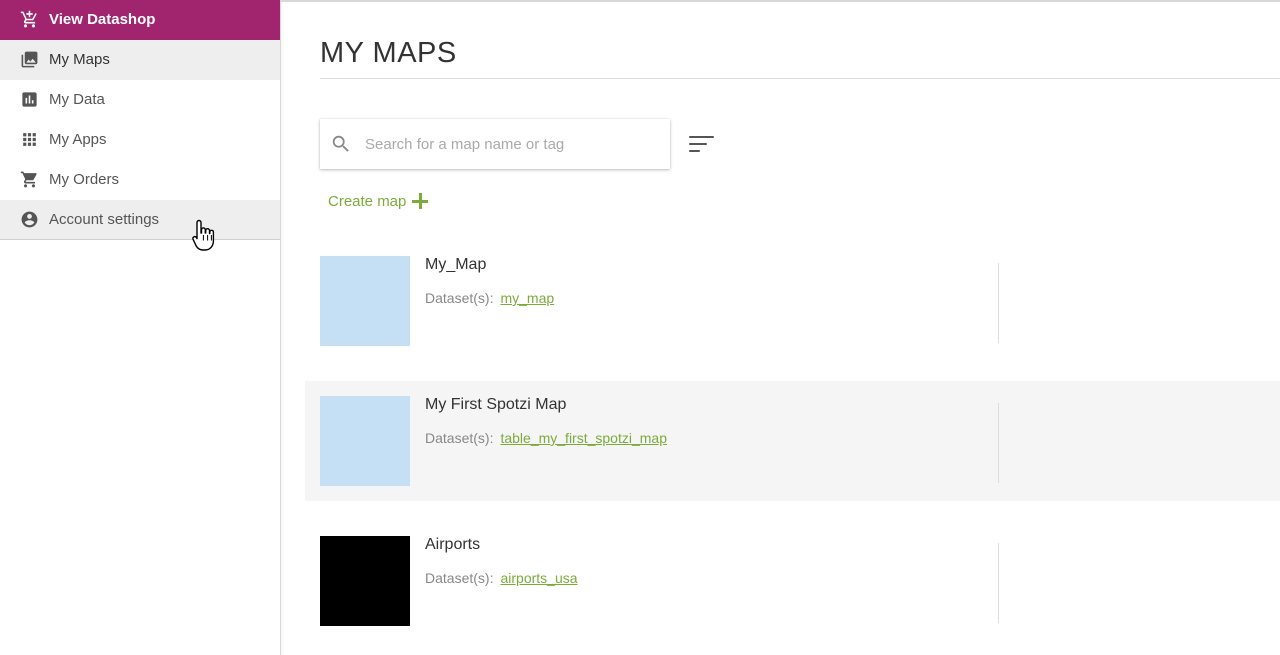 This screenshot has height=655, width=1280. Describe the element at coordinates (583, 438) in the screenshot. I see `dataset-link: table_my_first_spotzi_map` at that location.